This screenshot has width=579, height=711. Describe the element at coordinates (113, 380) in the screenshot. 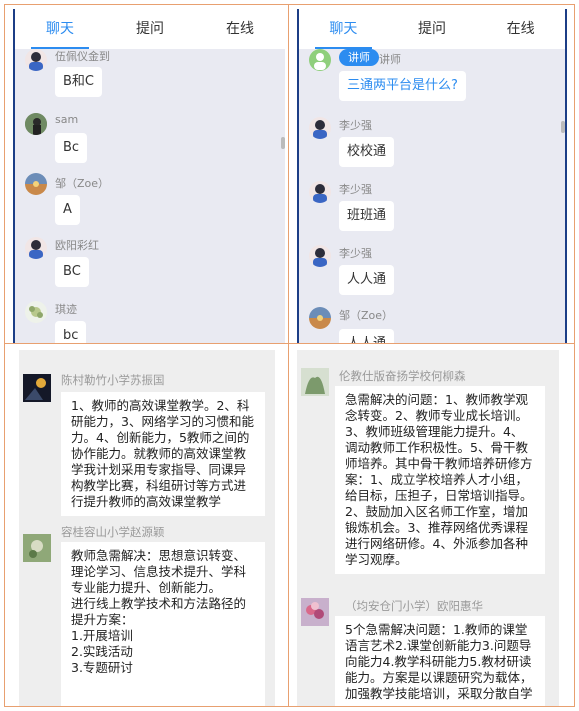

I see `poster-name: 陈村勒竹小学苏振国` at that location.